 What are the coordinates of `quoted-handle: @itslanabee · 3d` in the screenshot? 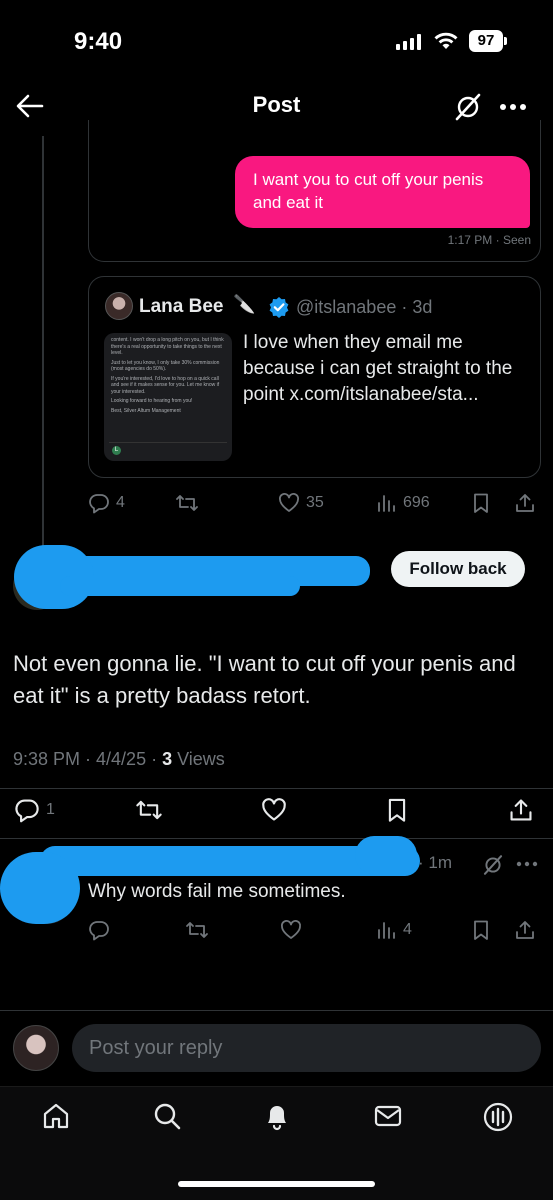 It's located at (364, 307).